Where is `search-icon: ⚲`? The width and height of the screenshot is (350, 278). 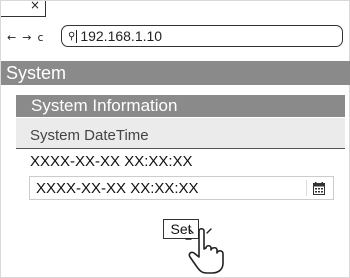 search-icon: ⚲ is located at coordinates (72, 36).